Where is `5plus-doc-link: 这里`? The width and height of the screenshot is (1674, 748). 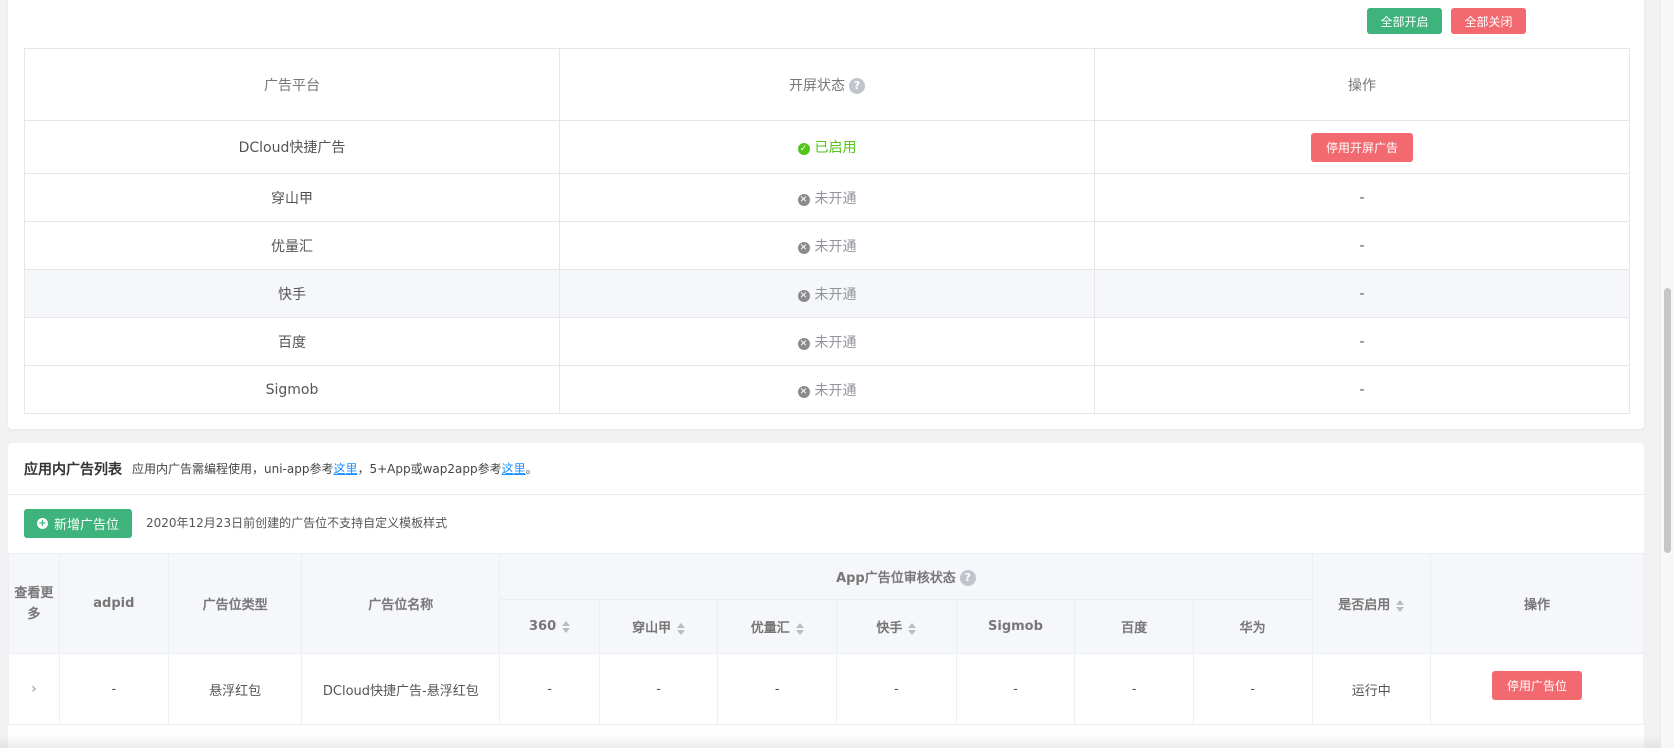
5plus-doc-link: 这里 is located at coordinates (514, 469).